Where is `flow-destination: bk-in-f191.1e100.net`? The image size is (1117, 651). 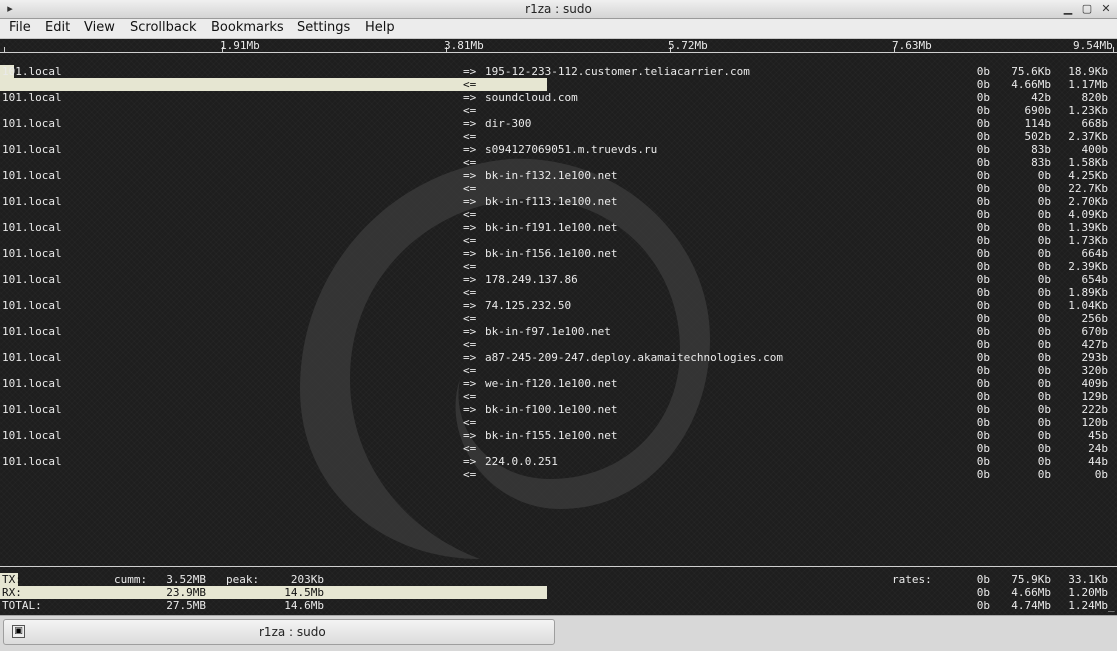 flow-destination: bk-in-f191.1e100.net is located at coordinates (551, 227).